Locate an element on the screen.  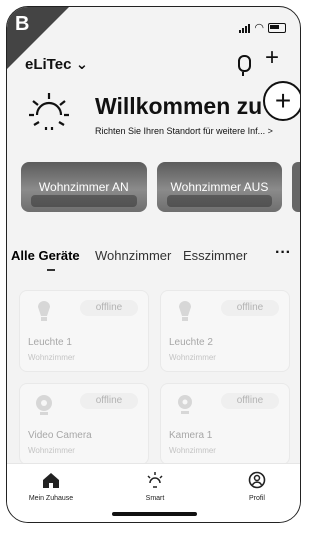
nav-my-home: Mein Zuhause is located at coordinates (51, 486).